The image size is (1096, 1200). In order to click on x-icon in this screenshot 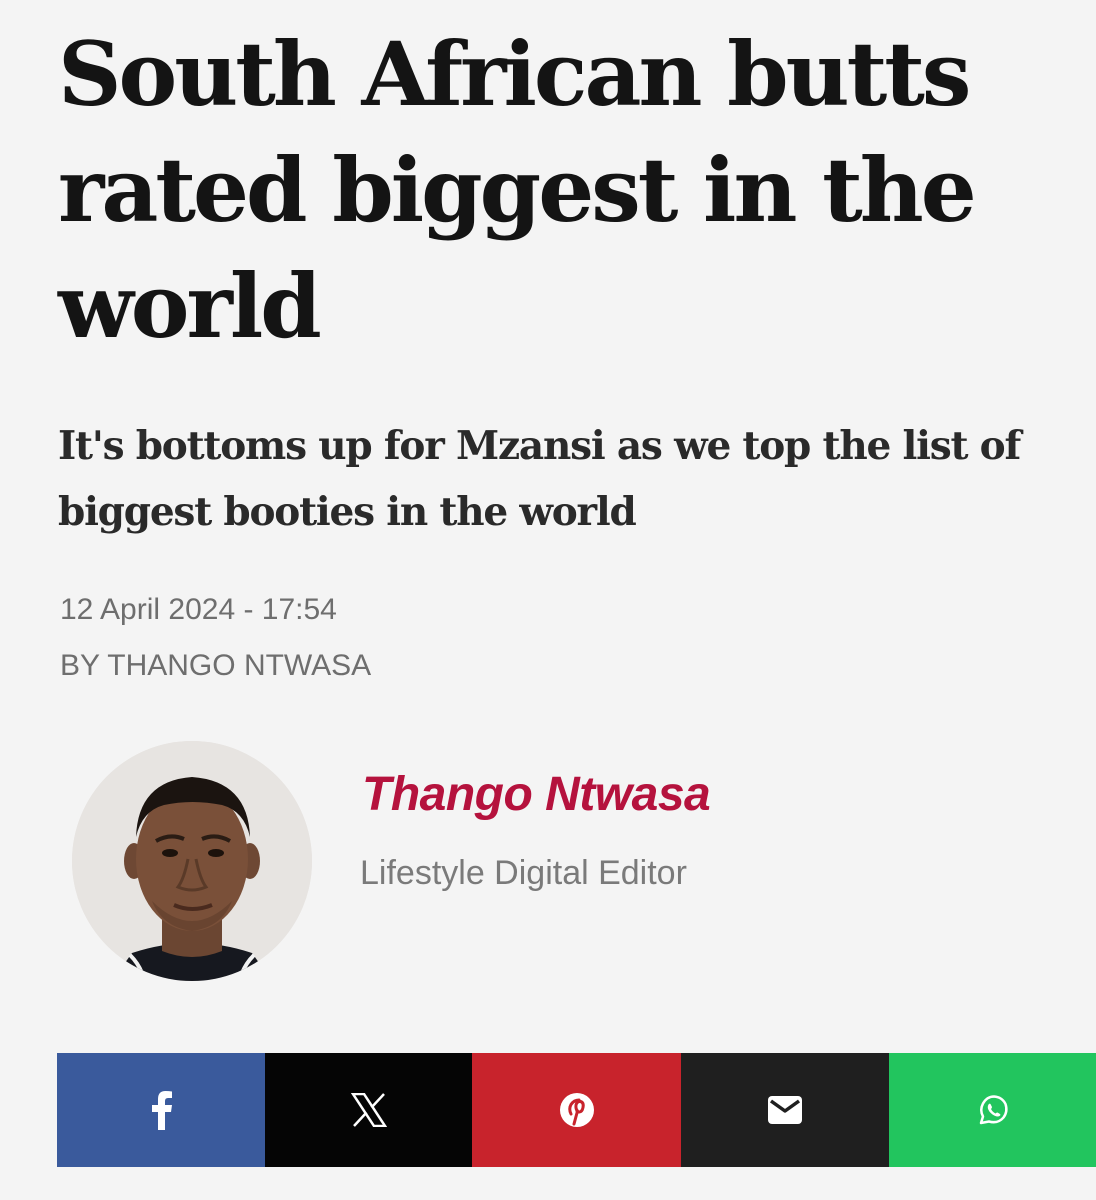, I will do `click(368, 1110)`.